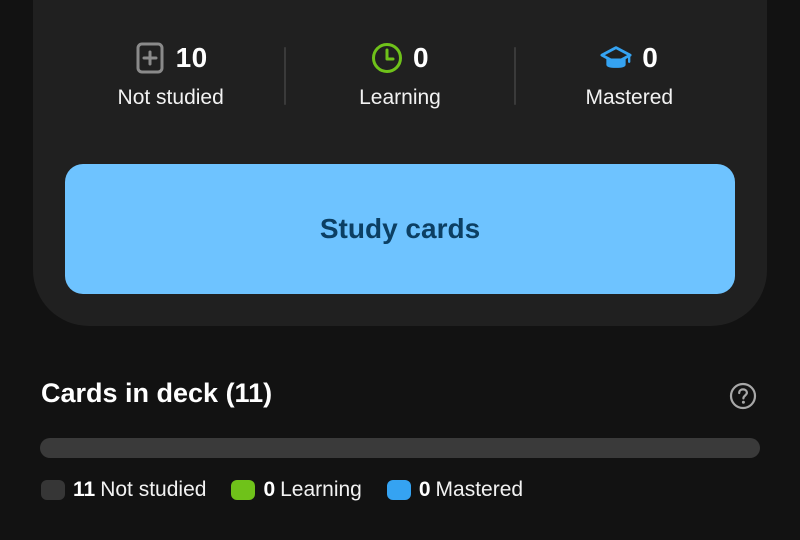  I want to click on stats-row: 10 Not studied 0 Learning 0 Mastered, so click(400, 78).